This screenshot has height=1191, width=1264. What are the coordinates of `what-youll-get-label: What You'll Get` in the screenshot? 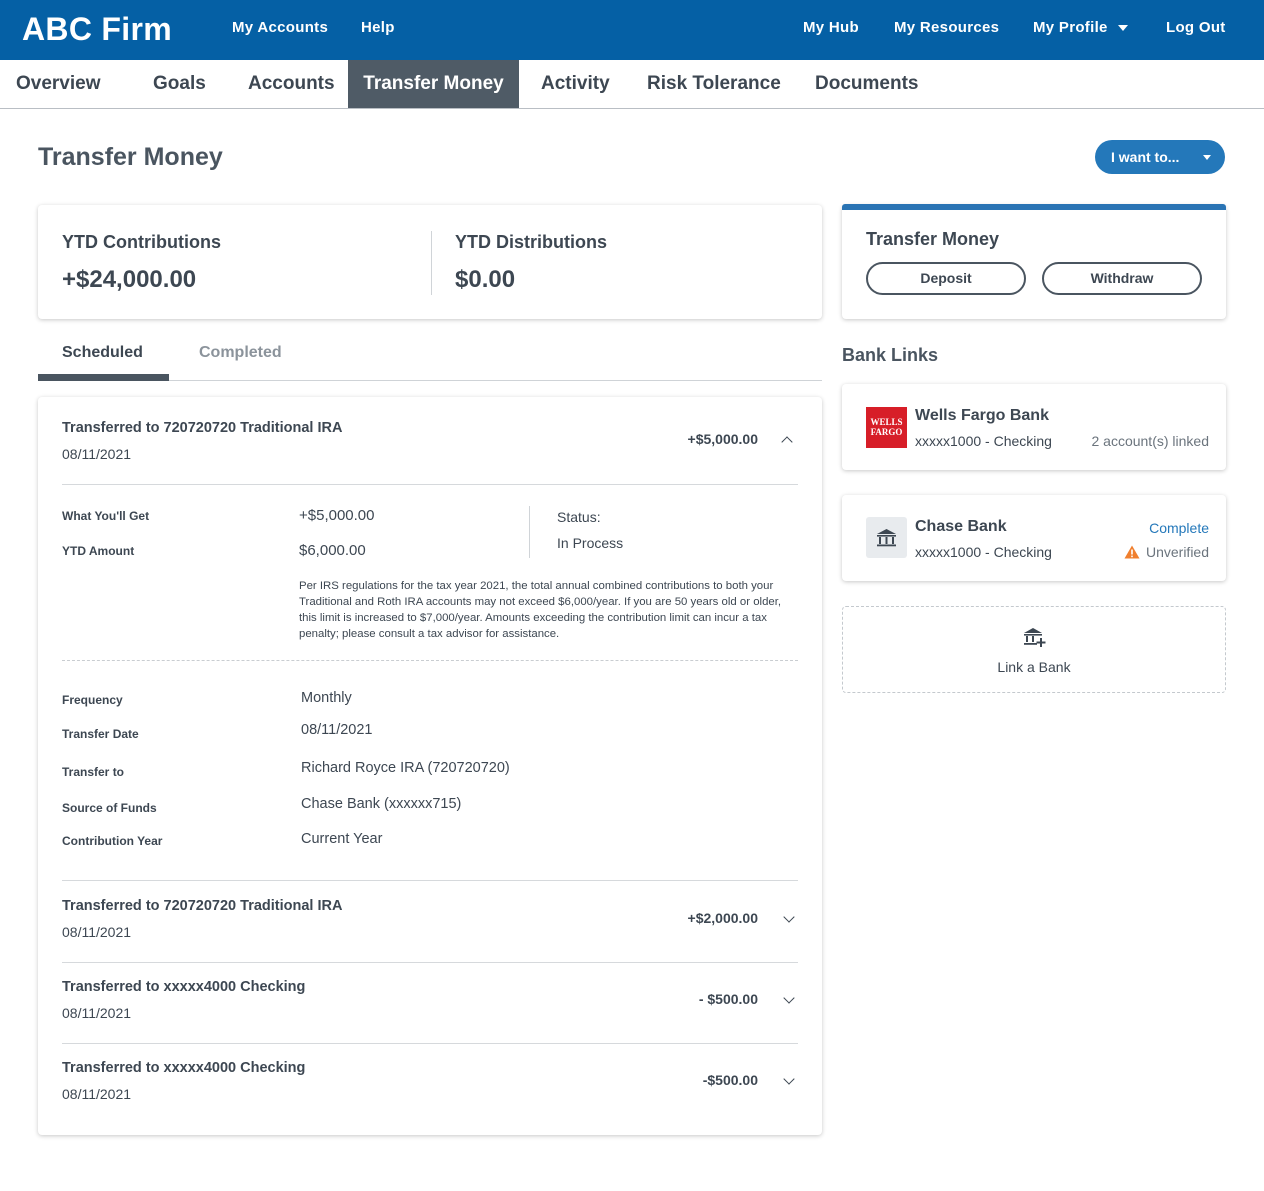 It's located at (106, 516).